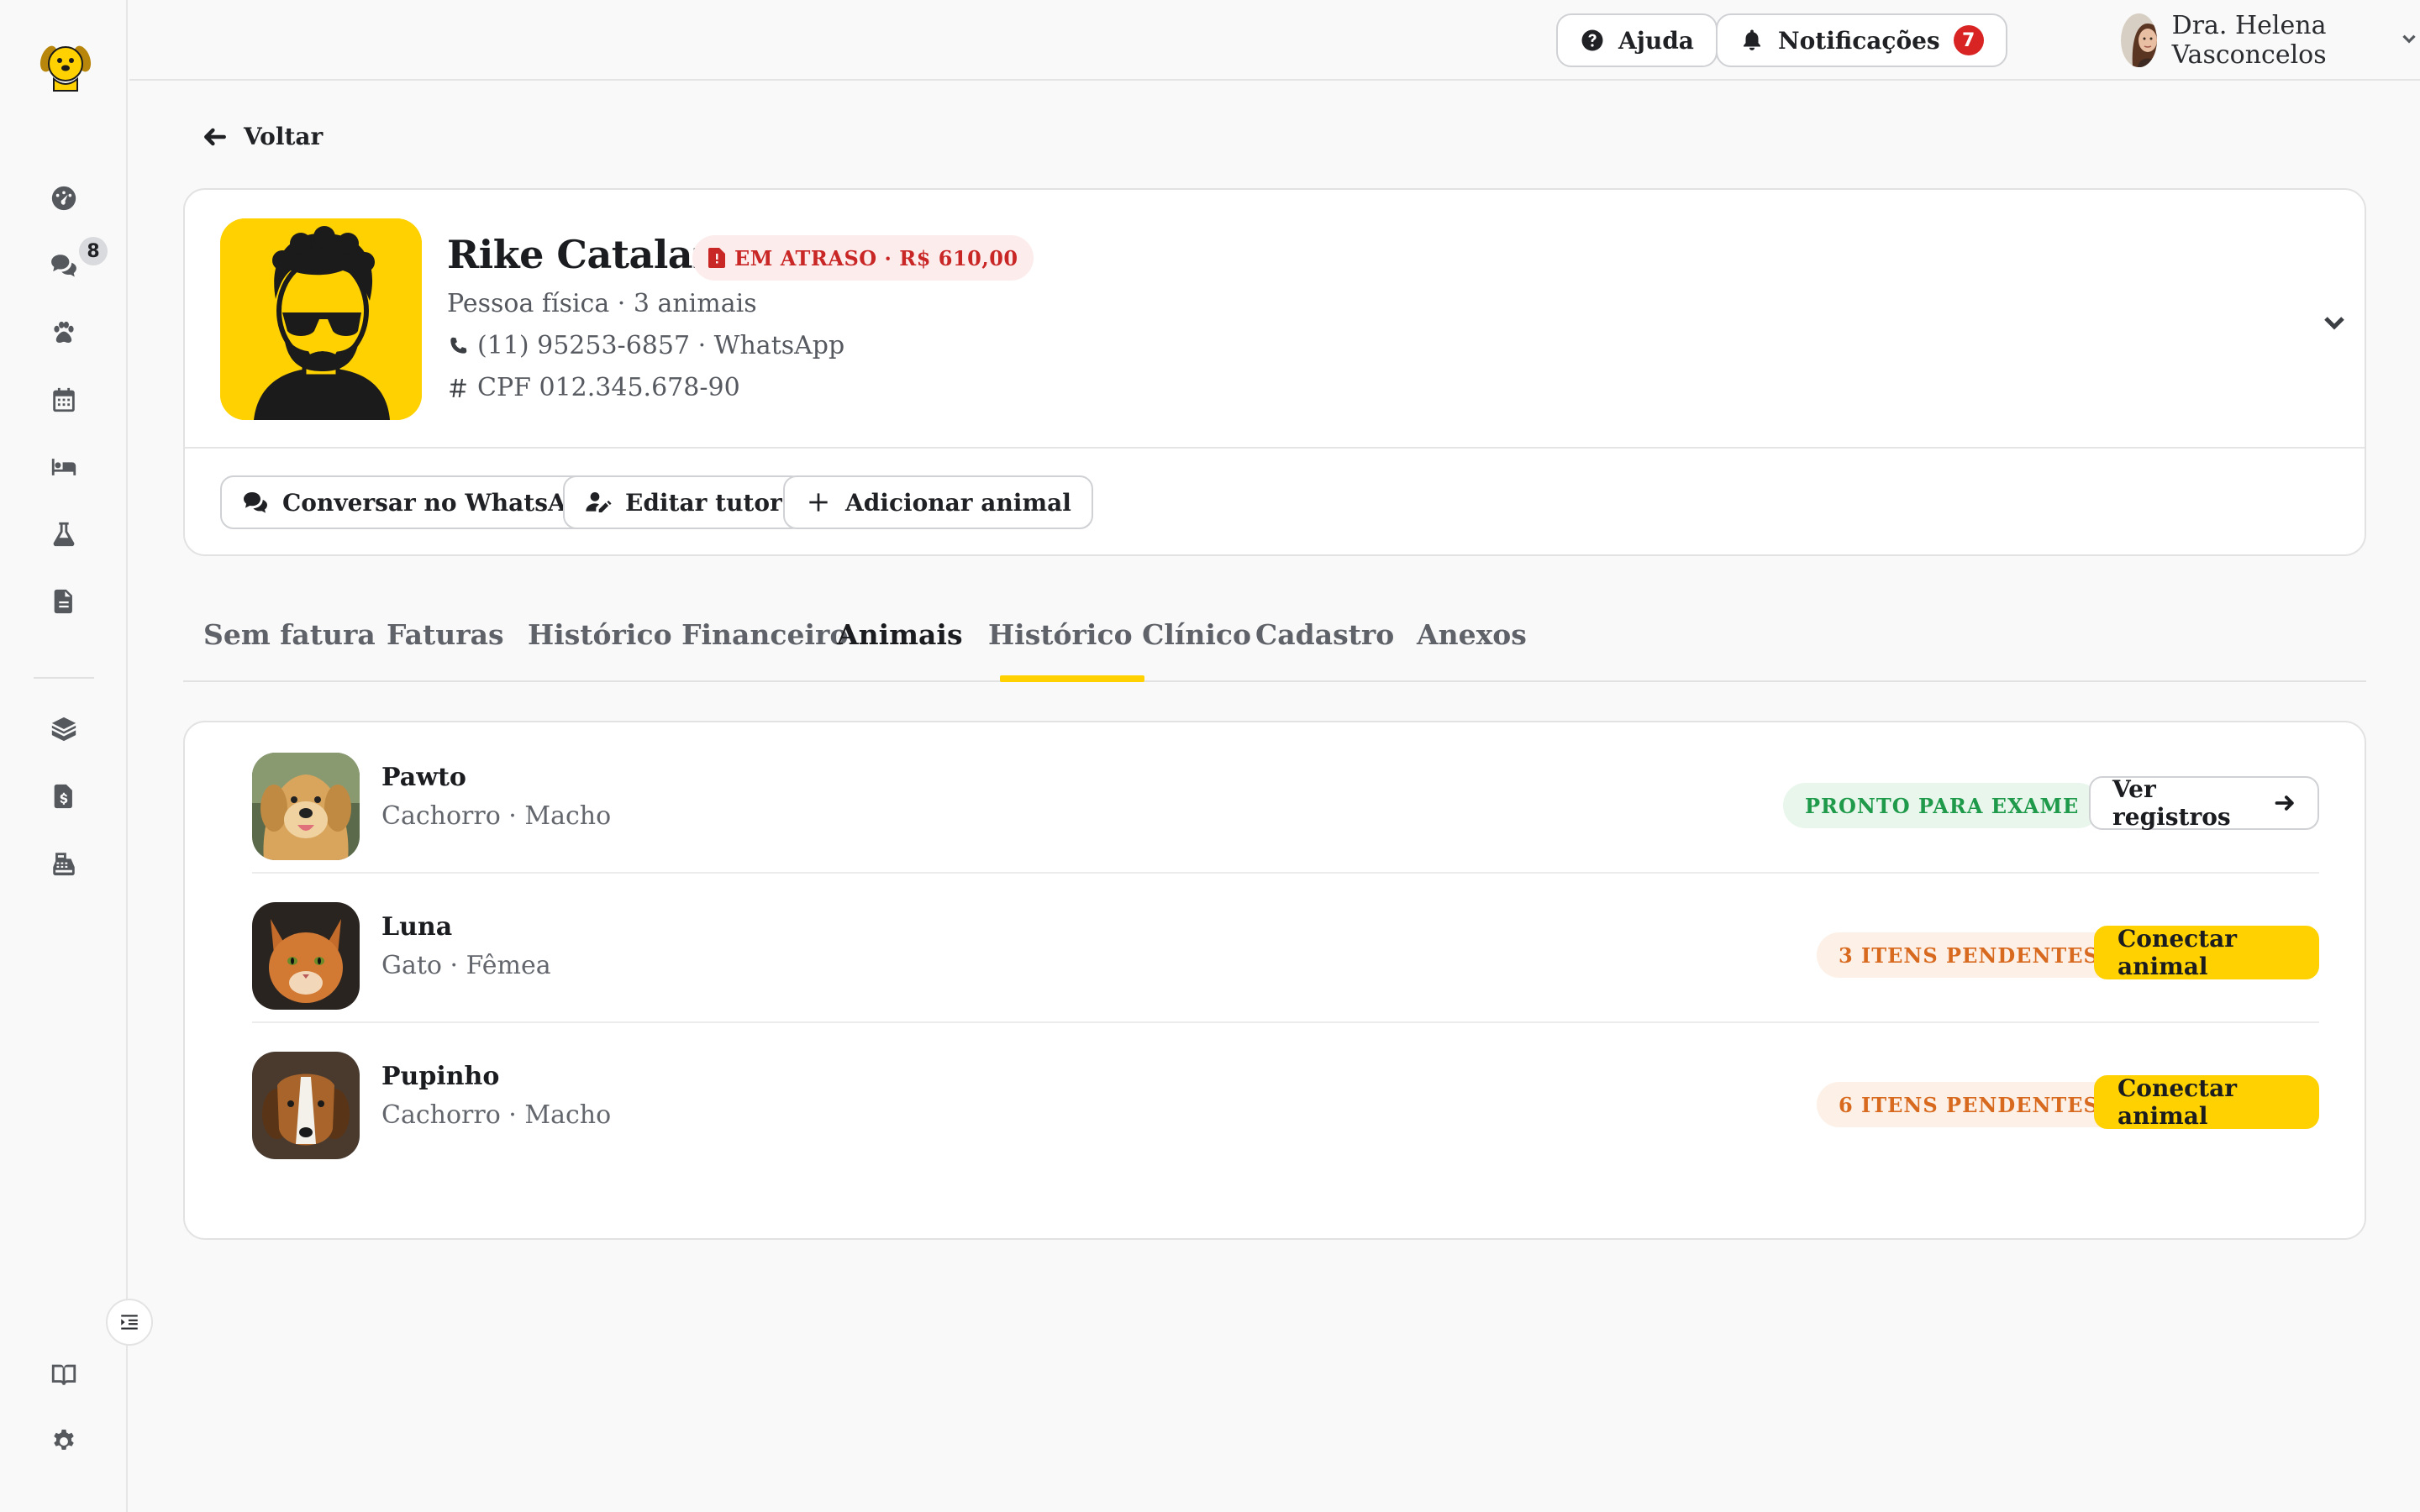 The image size is (2420, 1512). I want to click on whatsapp-chat-button: Conversar no WhatsApp, so click(420, 502).